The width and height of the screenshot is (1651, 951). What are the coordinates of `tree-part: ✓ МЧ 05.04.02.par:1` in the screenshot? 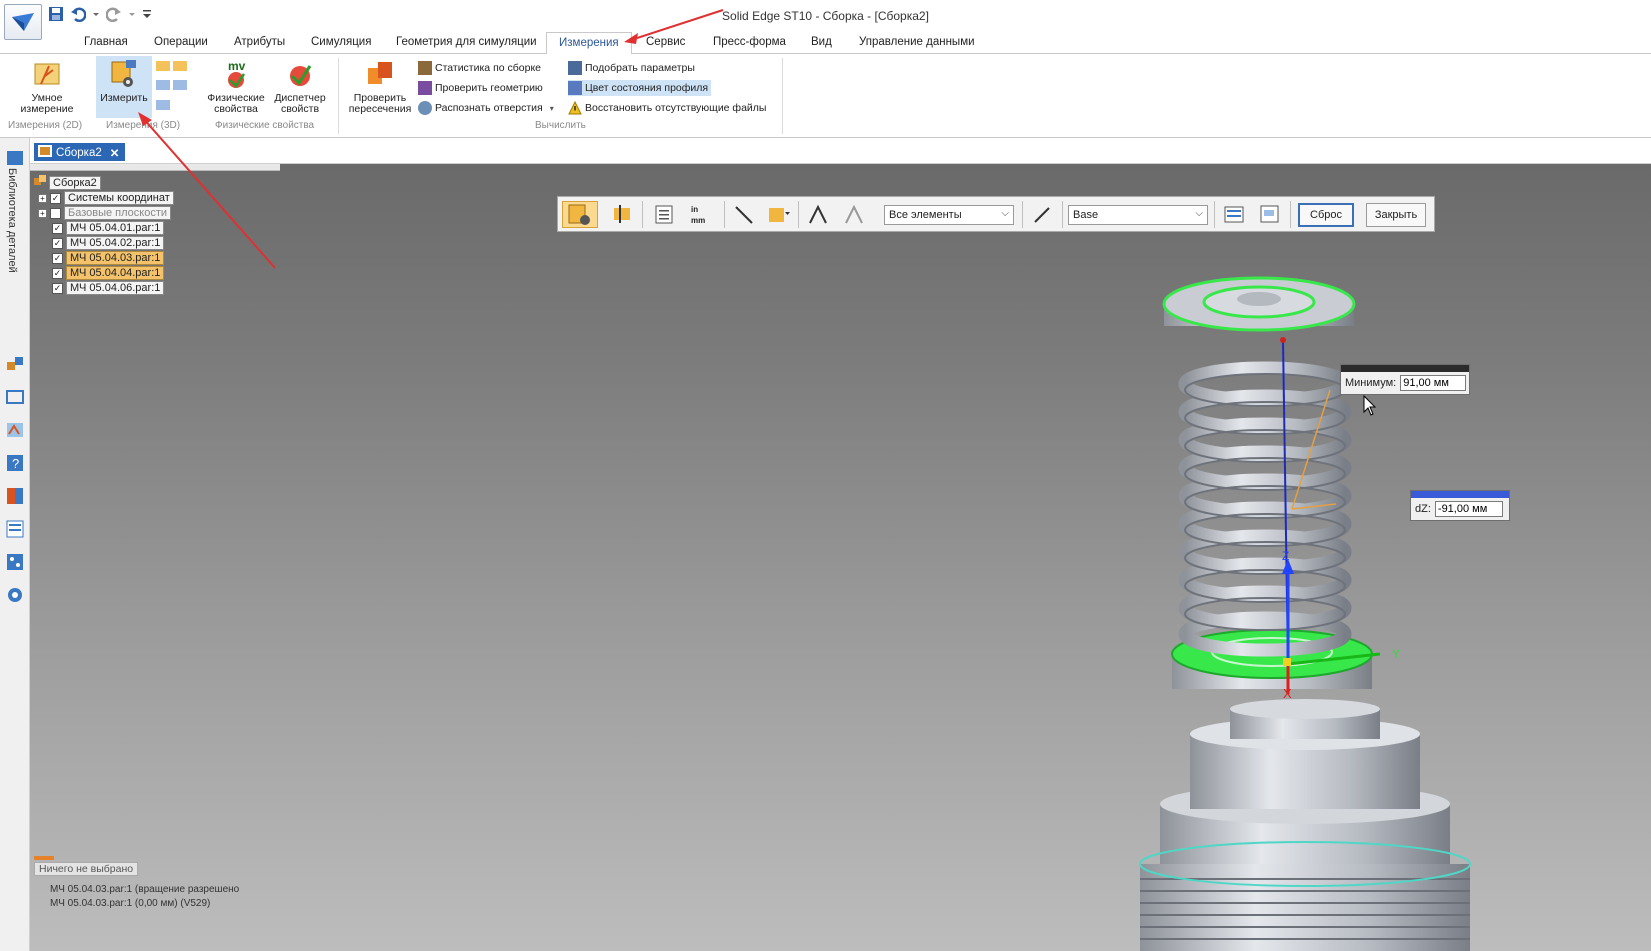 It's located at (108, 243).